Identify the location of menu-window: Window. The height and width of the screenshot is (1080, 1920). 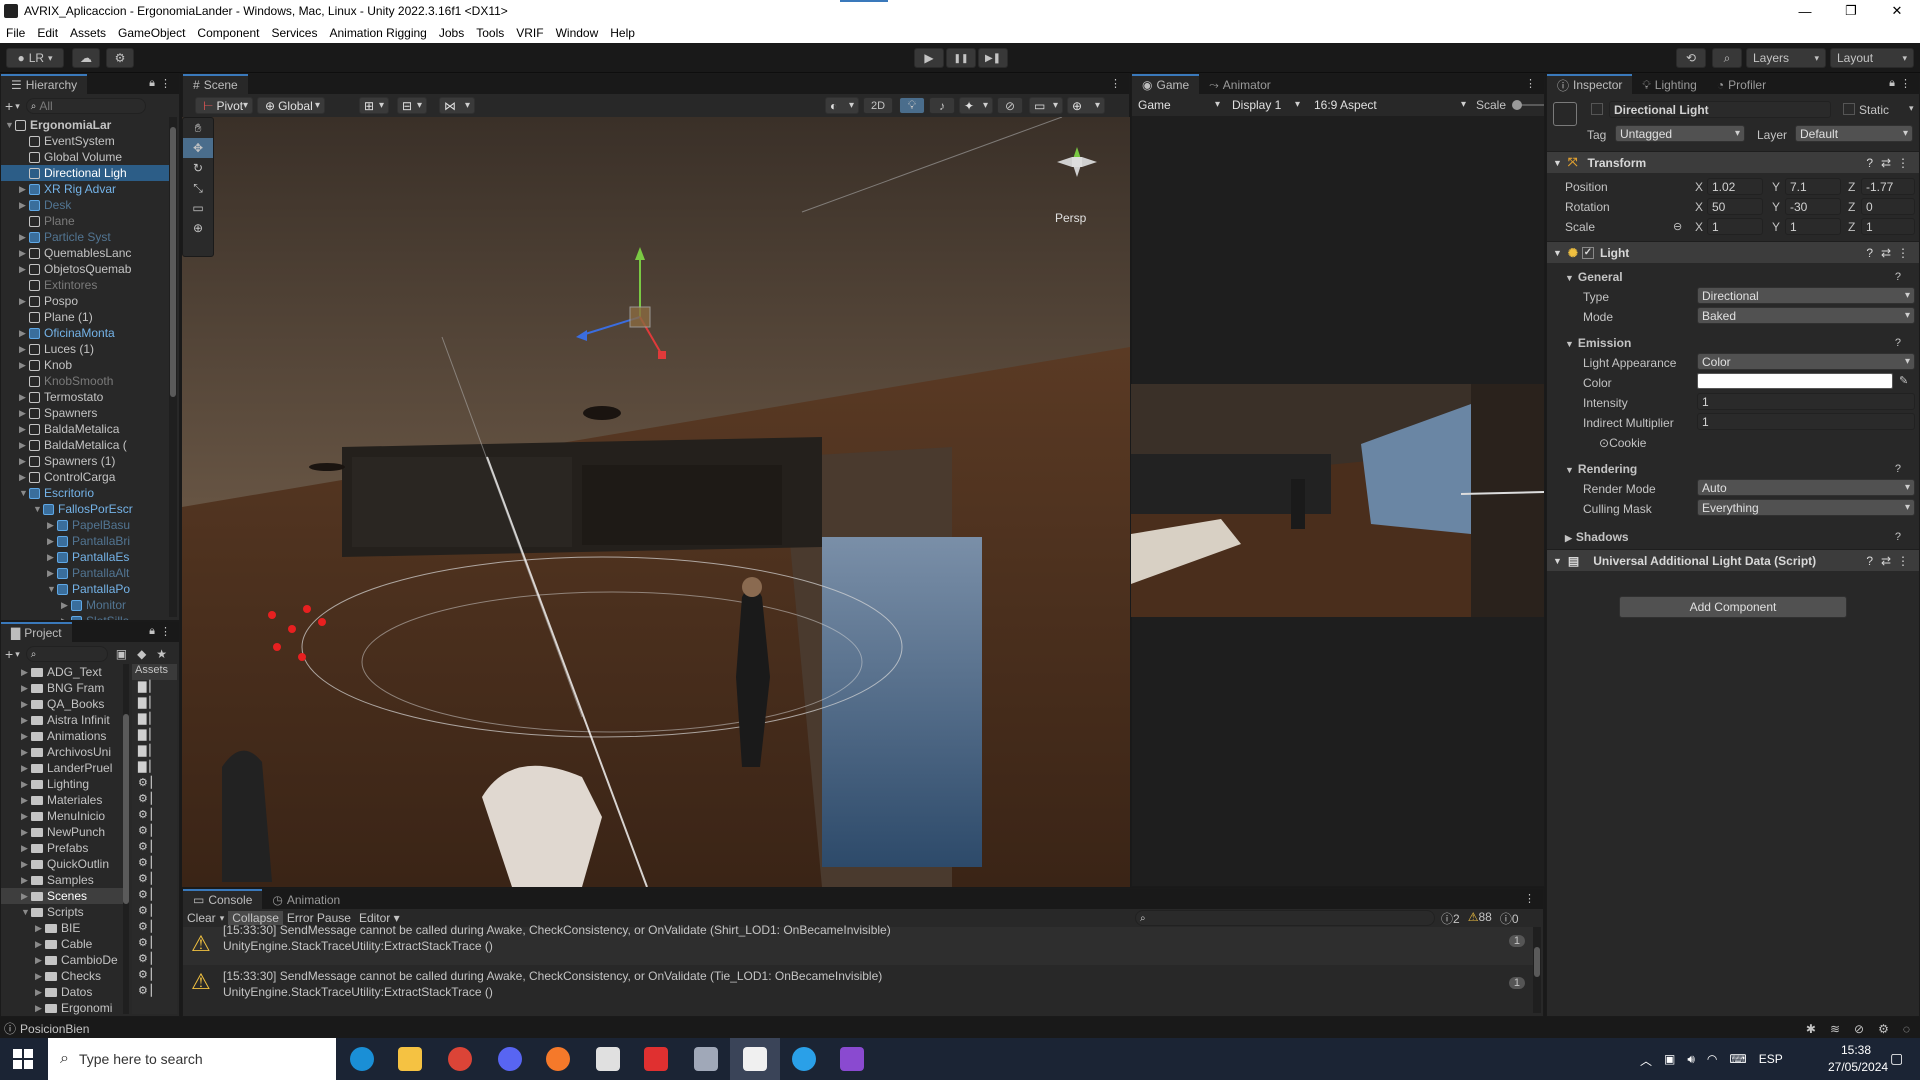
(577, 33).